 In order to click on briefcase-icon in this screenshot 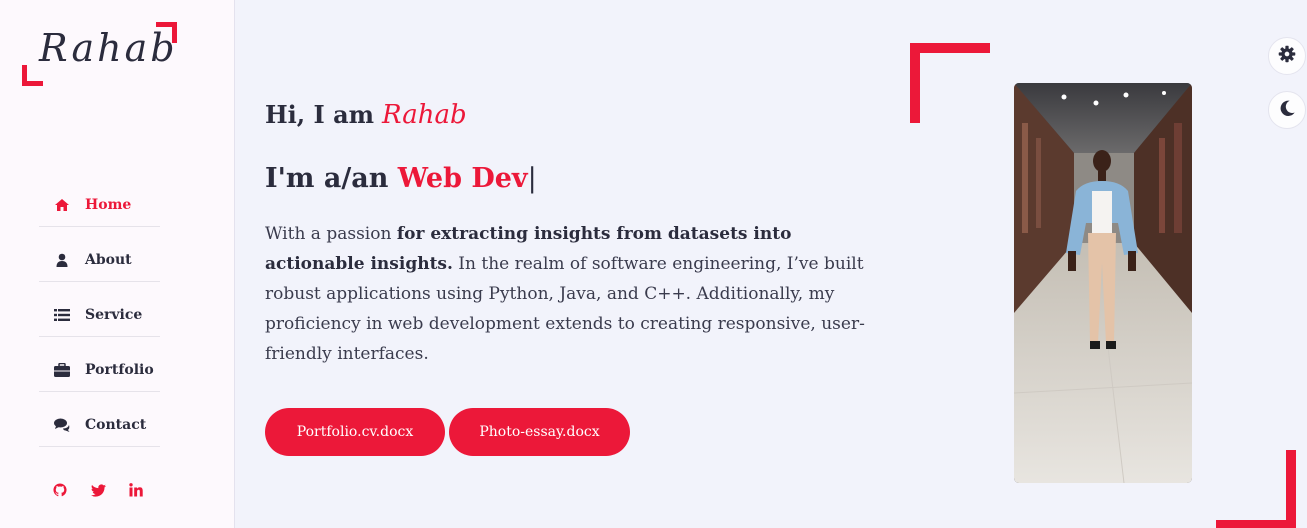, I will do `click(62, 370)`.